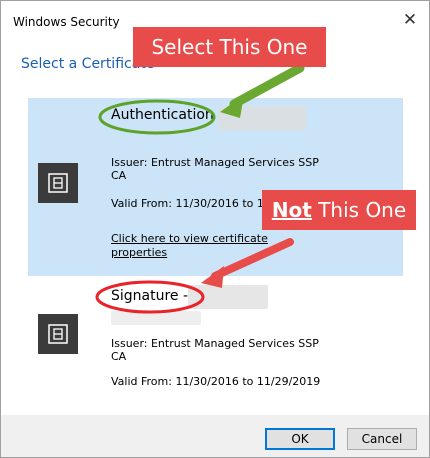 The image size is (430, 458). Describe the element at coordinates (66, 22) in the screenshot. I see `window-title: Windows Security` at that location.